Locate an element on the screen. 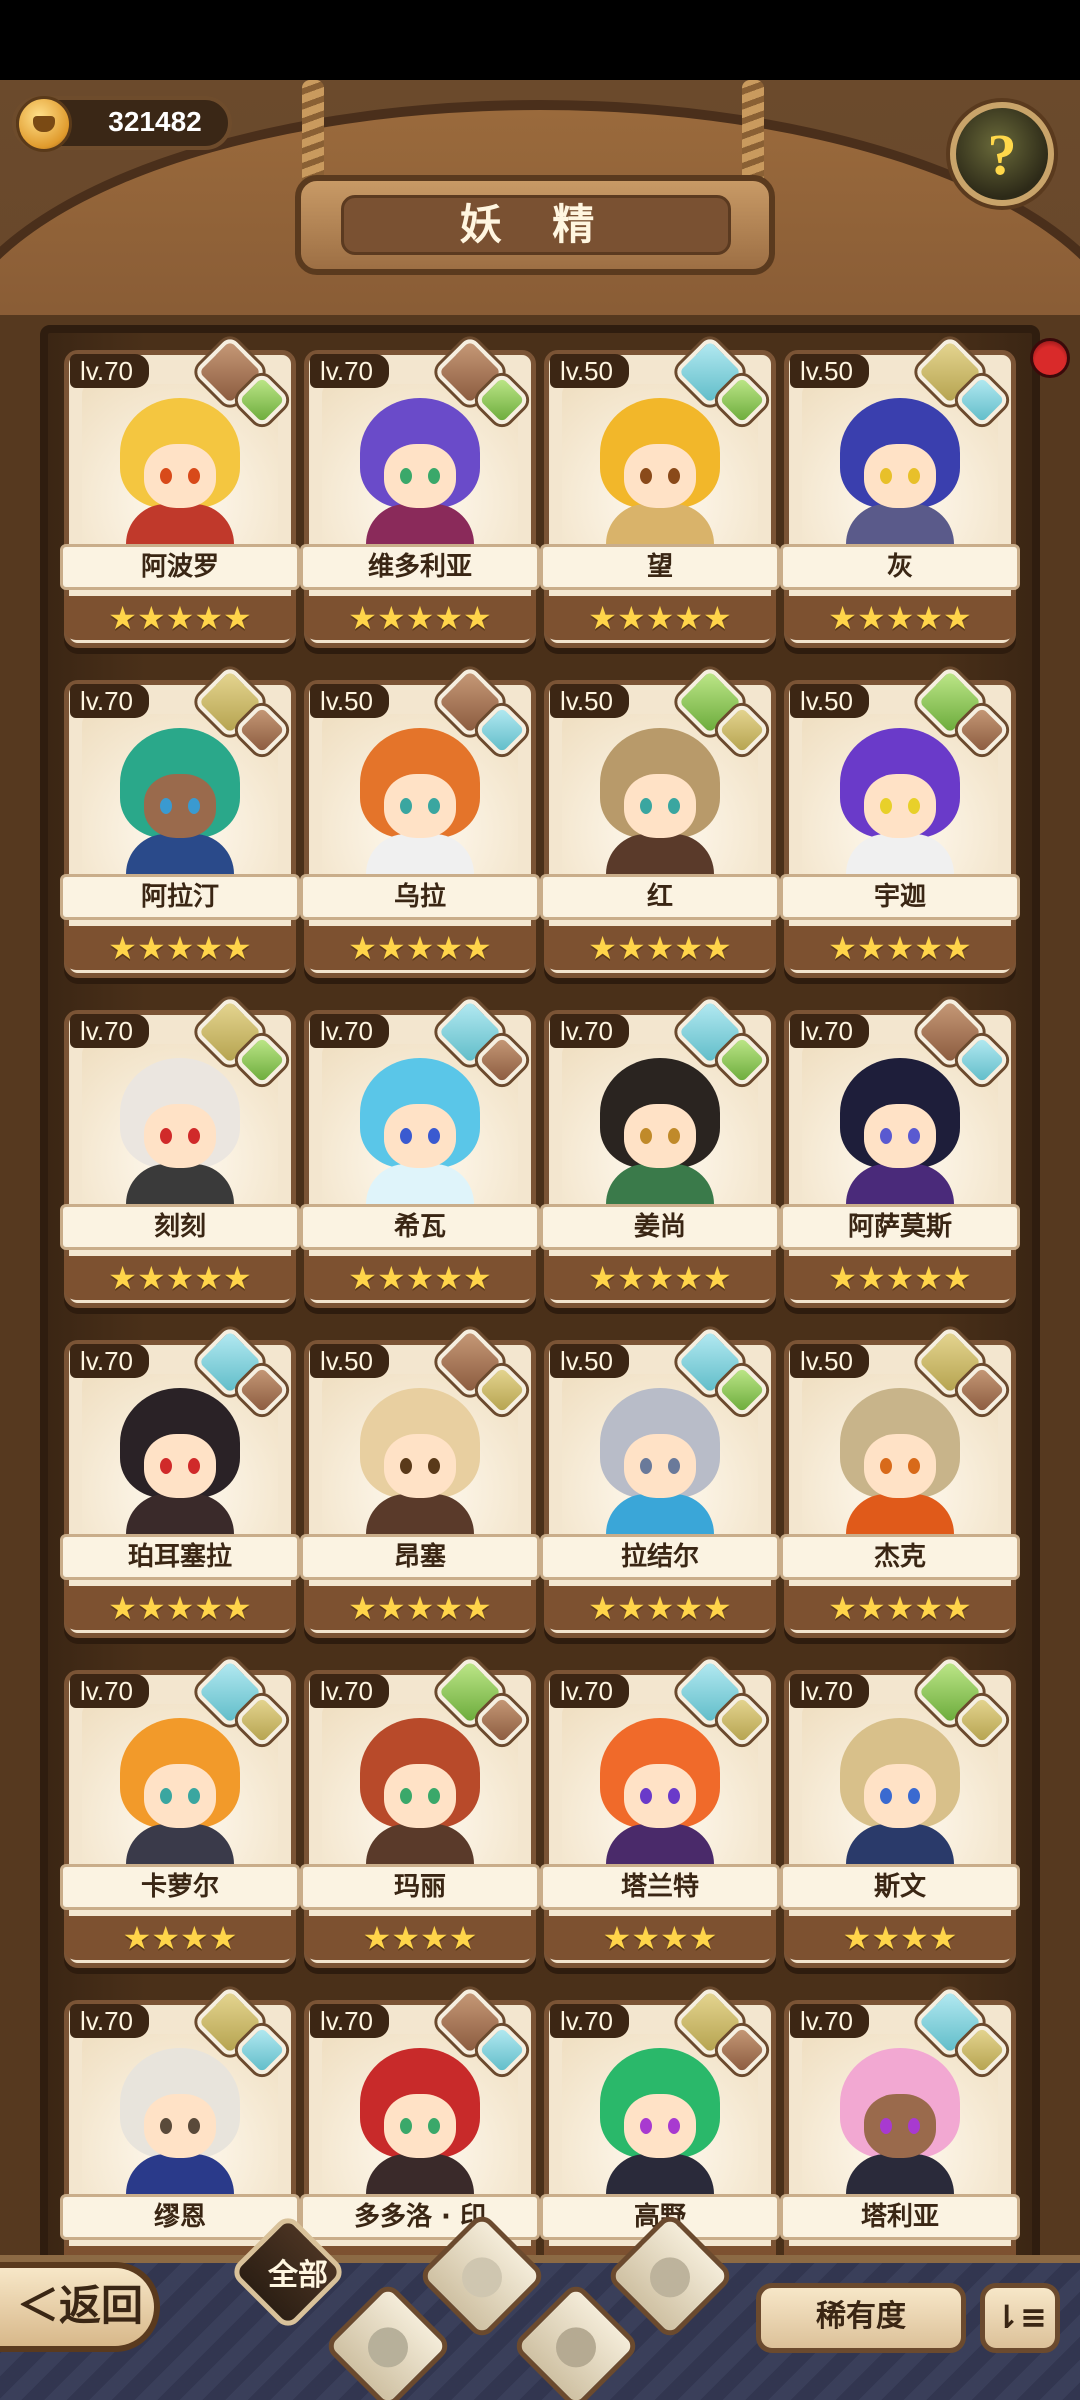 The image size is (1080, 2400). fairy-card: lv.70 斯文 ★★★★ is located at coordinates (900, 1811).